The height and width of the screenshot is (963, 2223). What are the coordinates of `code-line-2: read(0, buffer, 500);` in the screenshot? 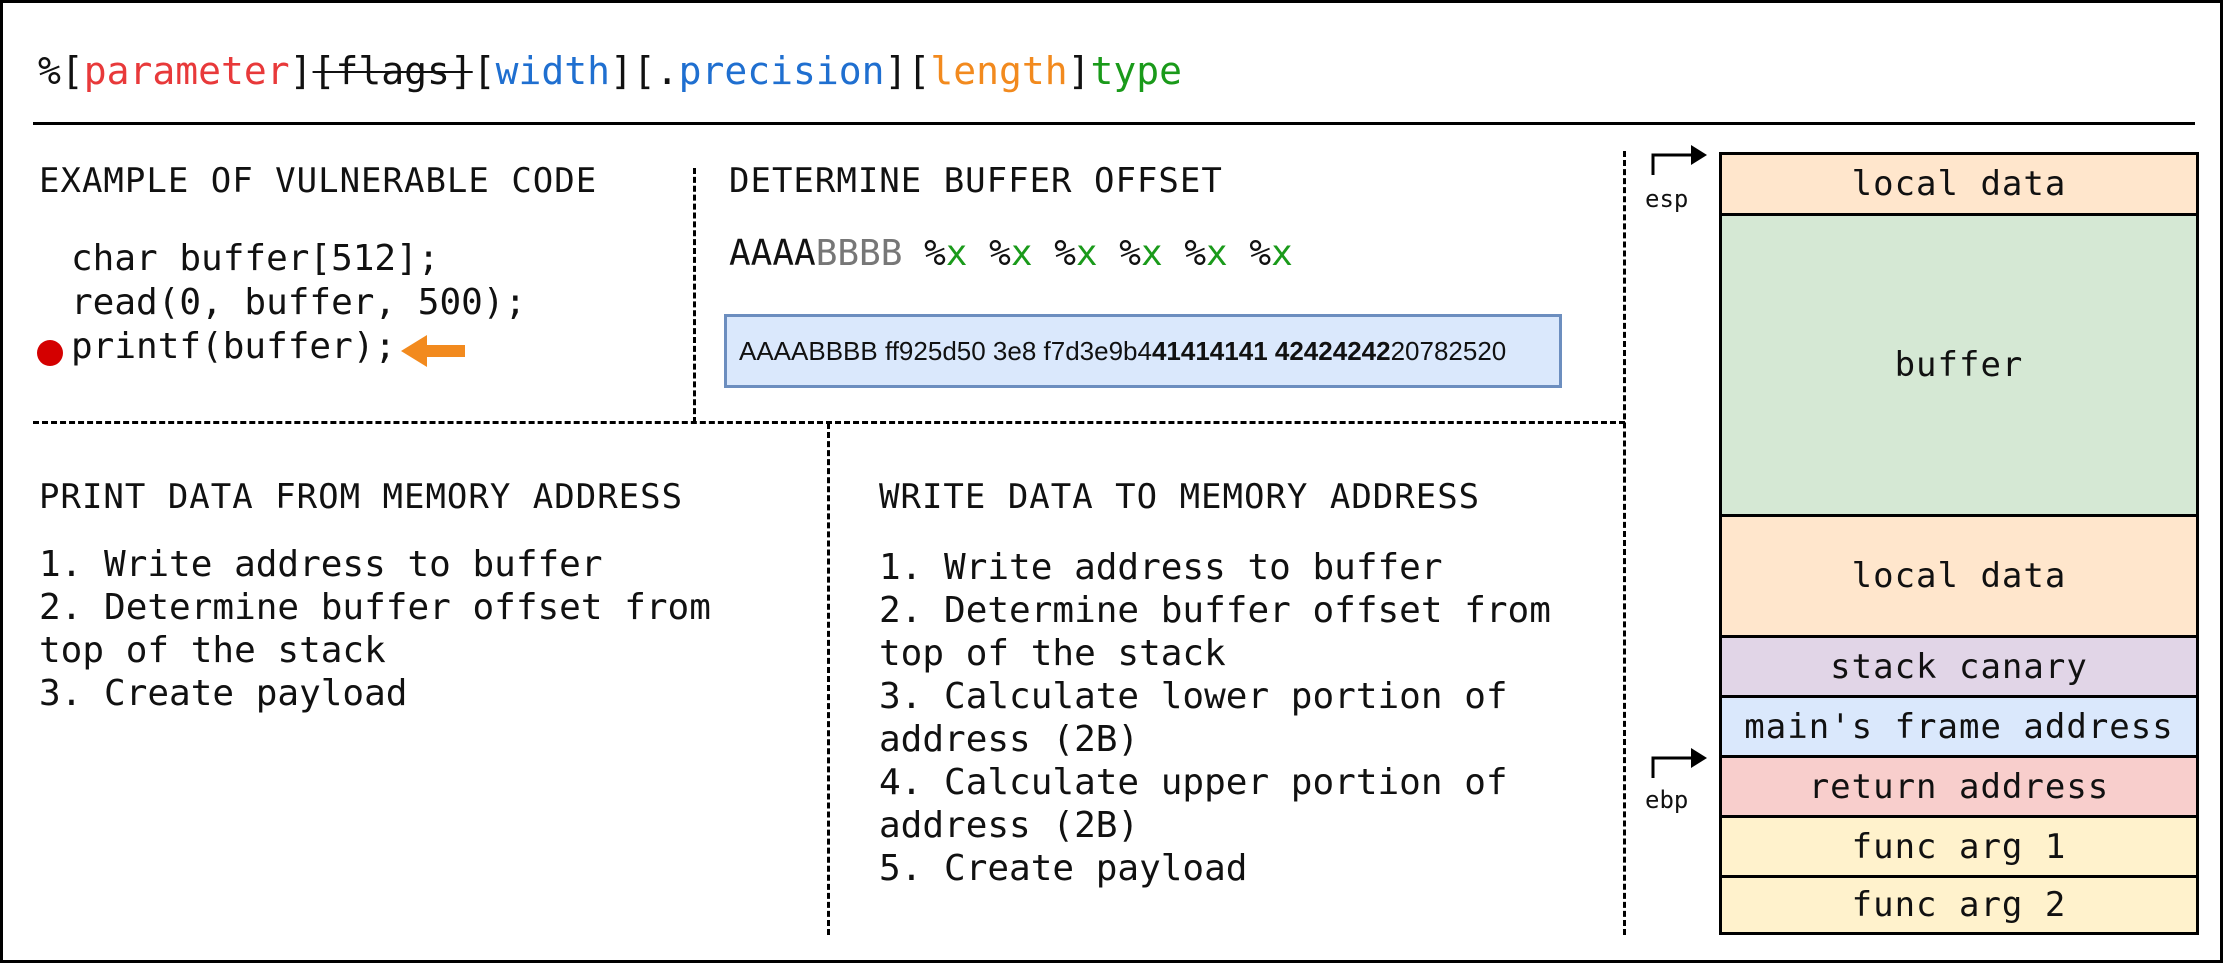 It's located at (299, 302).